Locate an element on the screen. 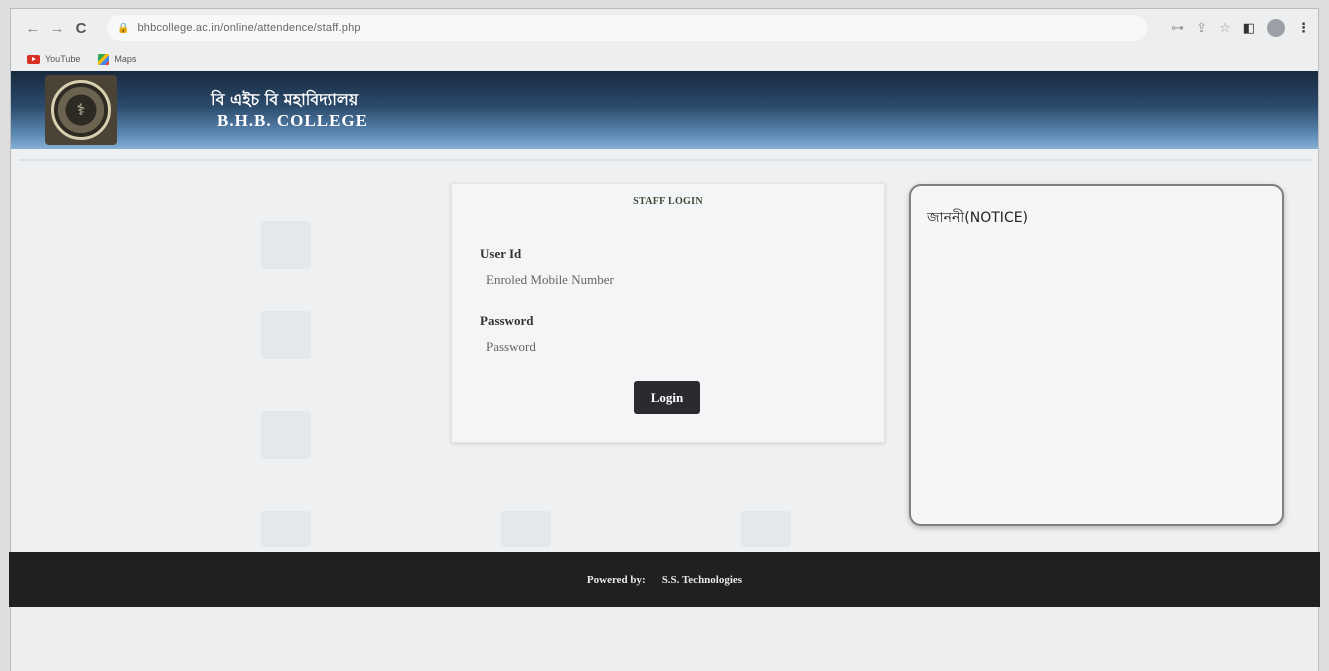 This screenshot has height=671, width=1329. site-header: ⚕ বি এইচ বি মহাবিদ্যালয় B.H.B. COLLEGE is located at coordinates (664, 110).